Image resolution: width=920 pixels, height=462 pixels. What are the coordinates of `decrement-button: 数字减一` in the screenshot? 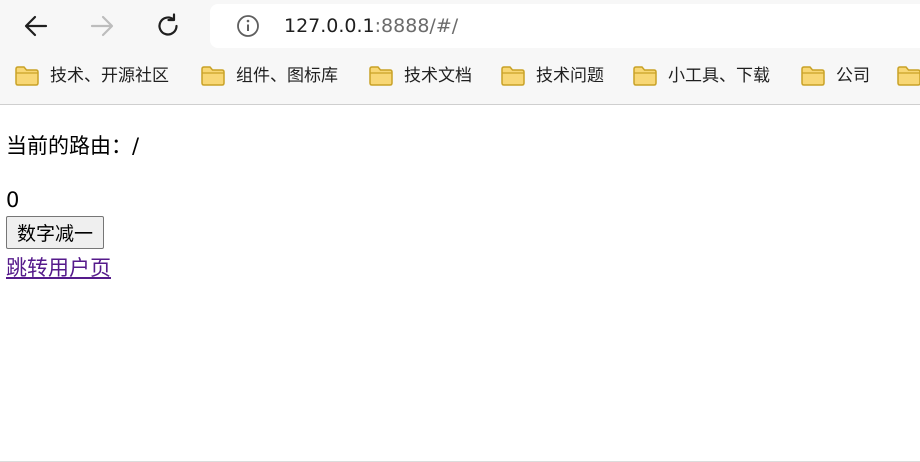 It's located at (55, 232).